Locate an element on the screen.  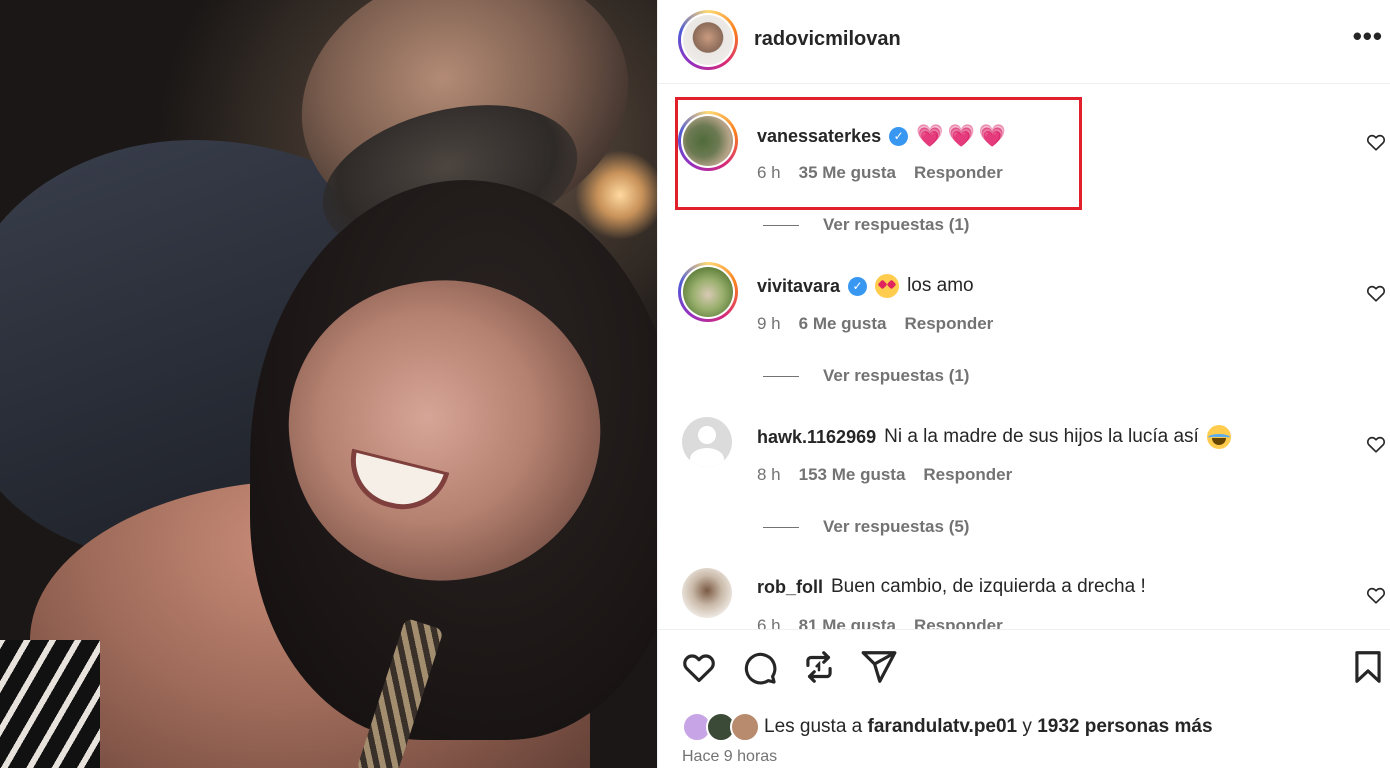
save-bookmark-icon is located at coordinates (1368, 667).